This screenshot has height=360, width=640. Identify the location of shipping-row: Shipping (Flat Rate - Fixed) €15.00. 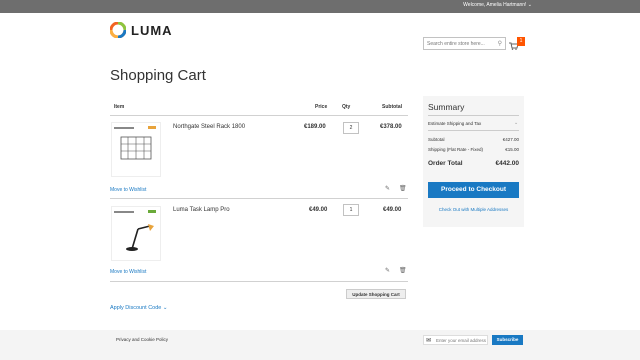
(473, 149).